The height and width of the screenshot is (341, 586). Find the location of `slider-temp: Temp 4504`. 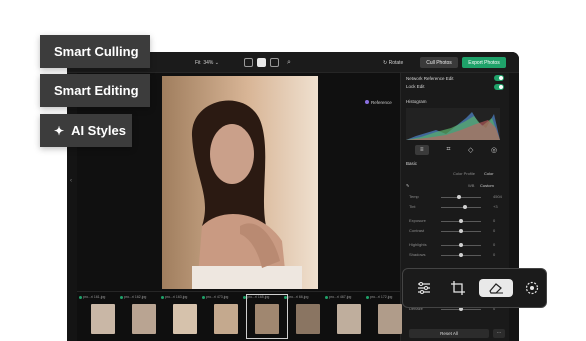

slider-temp: Temp 4504 is located at coordinates (456, 197).